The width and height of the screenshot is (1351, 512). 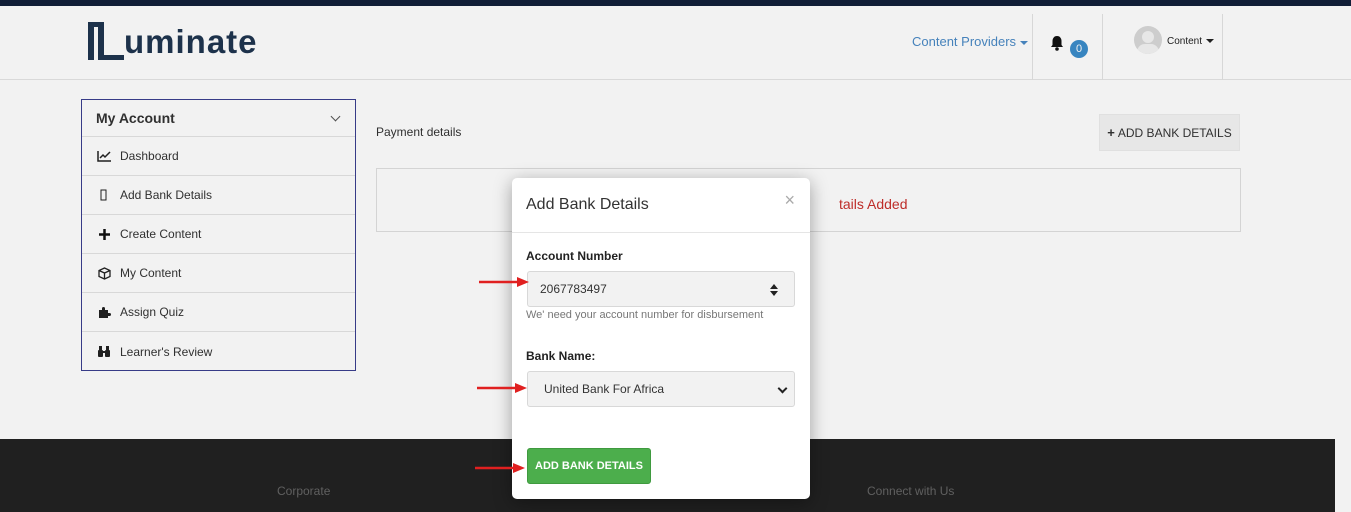 I want to click on modal-header: Add Bank Details ×, so click(x=661, y=205).